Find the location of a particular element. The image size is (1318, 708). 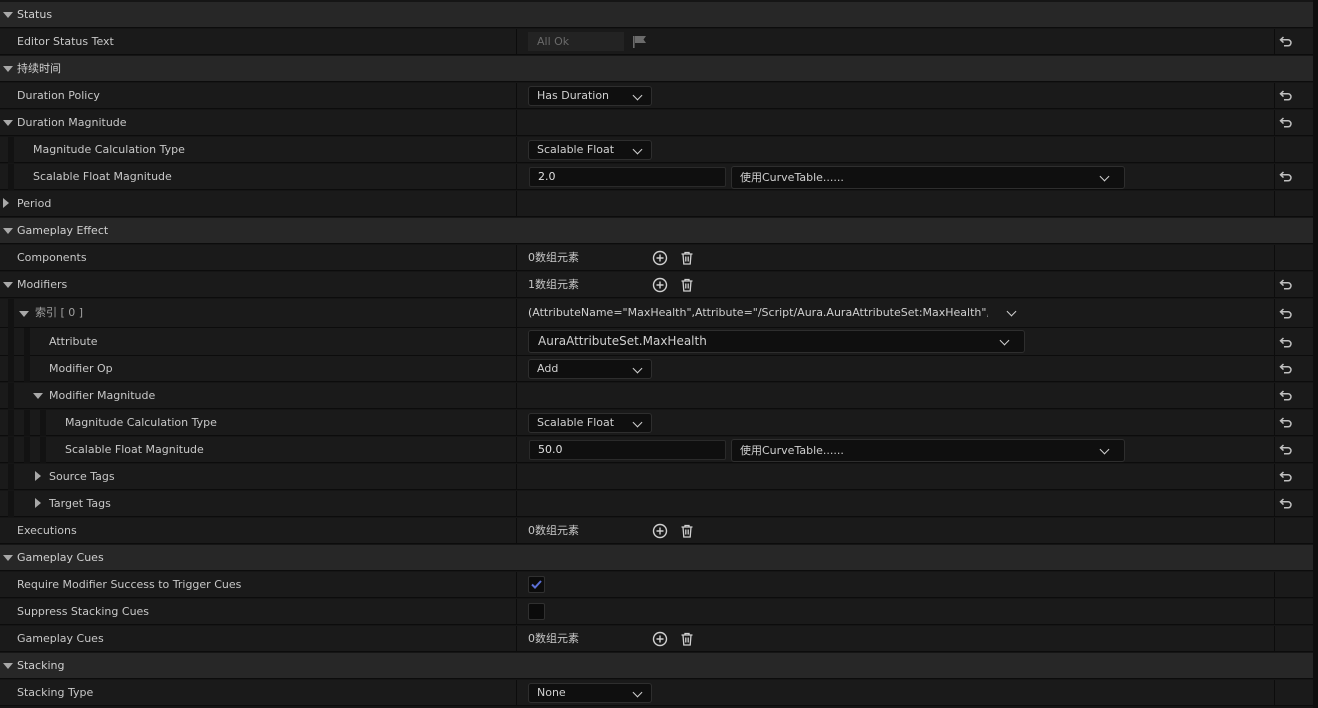

require-modifier-success-checkbox is located at coordinates (536, 584).